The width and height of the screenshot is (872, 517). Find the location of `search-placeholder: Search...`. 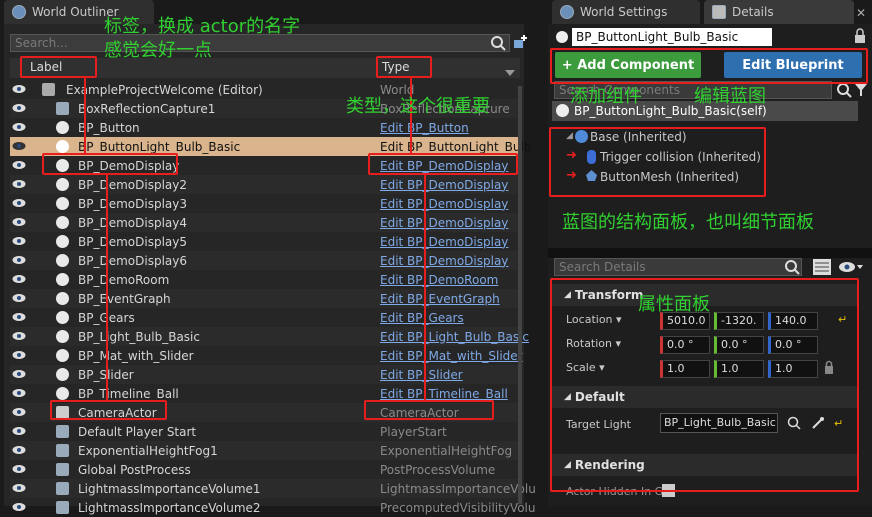

search-placeholder: Search... is located at coordinates (41, 43).